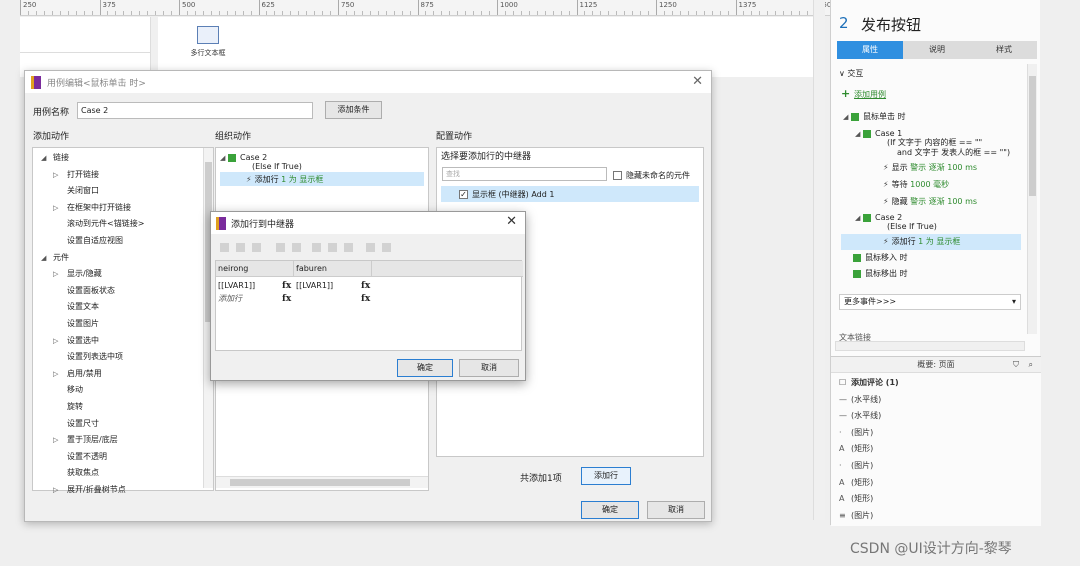 This screenshot has height=566, width=1080. What do you see at coordinates (486, 157) in the screenshot?
I see `config-title: 选择要添加行的中继器` at bounding box center [486, 157].